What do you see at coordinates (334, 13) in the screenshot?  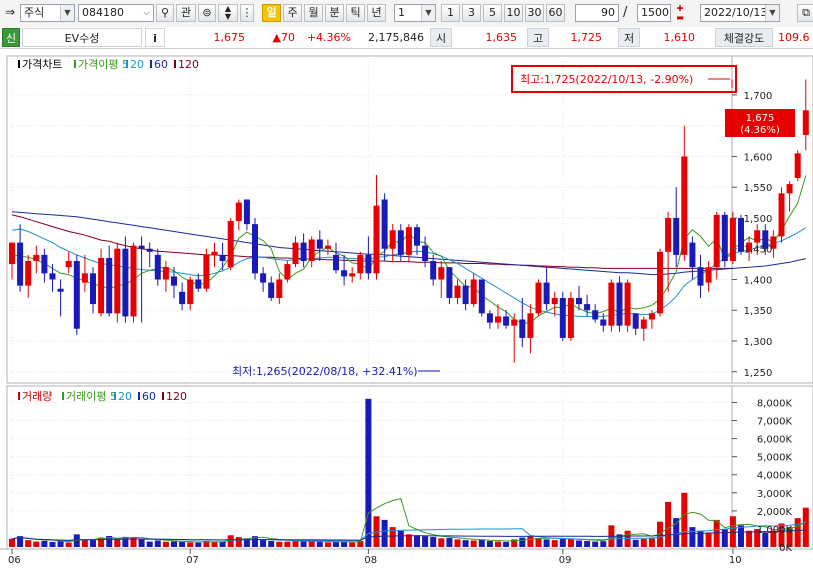 I see `period-tab-3: 분` at bounding box center [334, 13].